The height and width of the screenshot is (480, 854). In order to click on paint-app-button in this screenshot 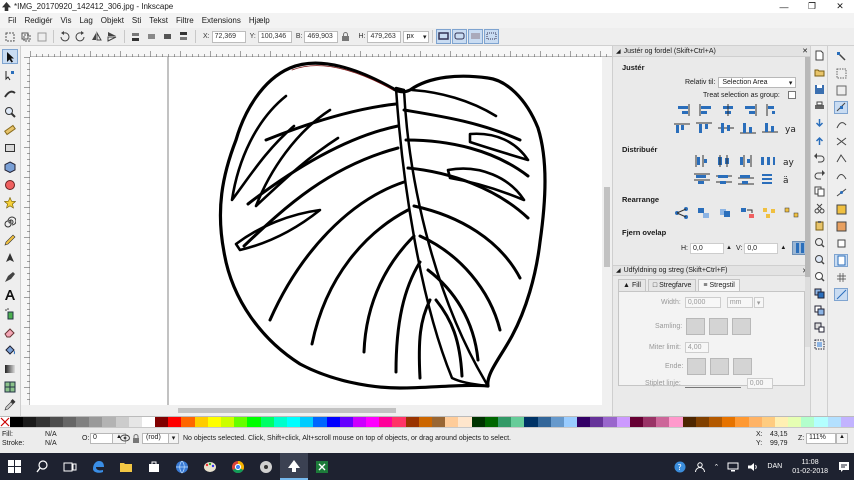, I will do `click(210, 466)`.